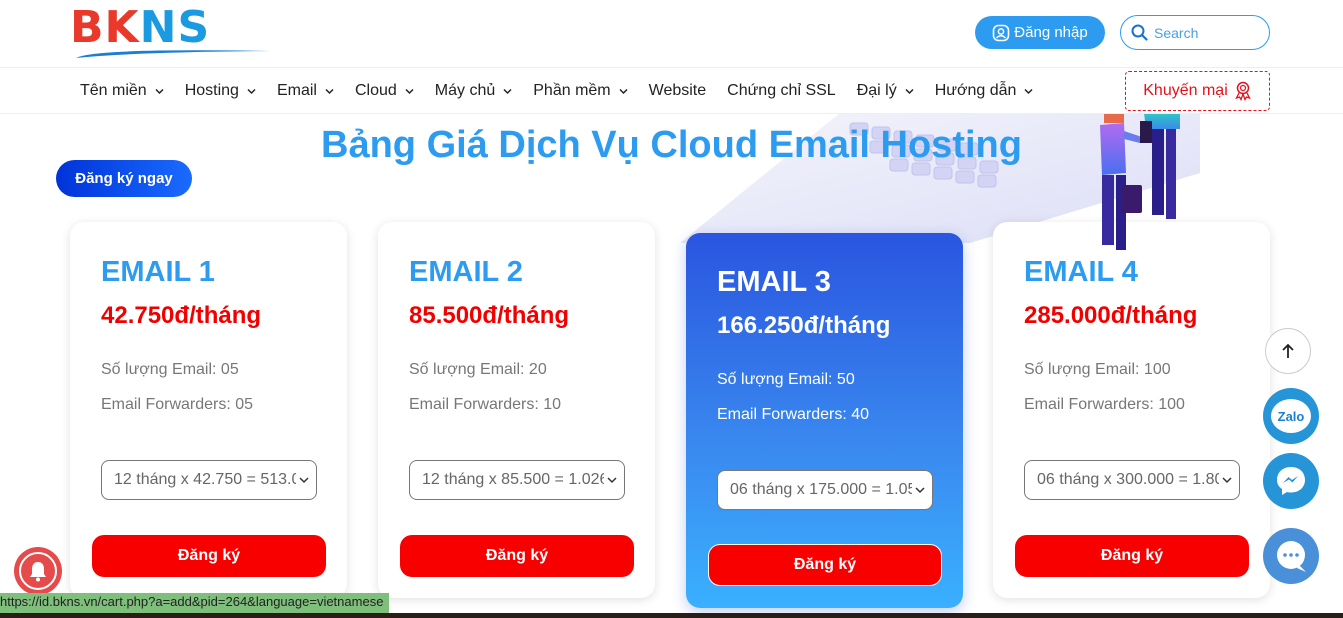 The image size is (1343, 618). I want to click on nav-item-cloud: Cloud, so click(384, 91).